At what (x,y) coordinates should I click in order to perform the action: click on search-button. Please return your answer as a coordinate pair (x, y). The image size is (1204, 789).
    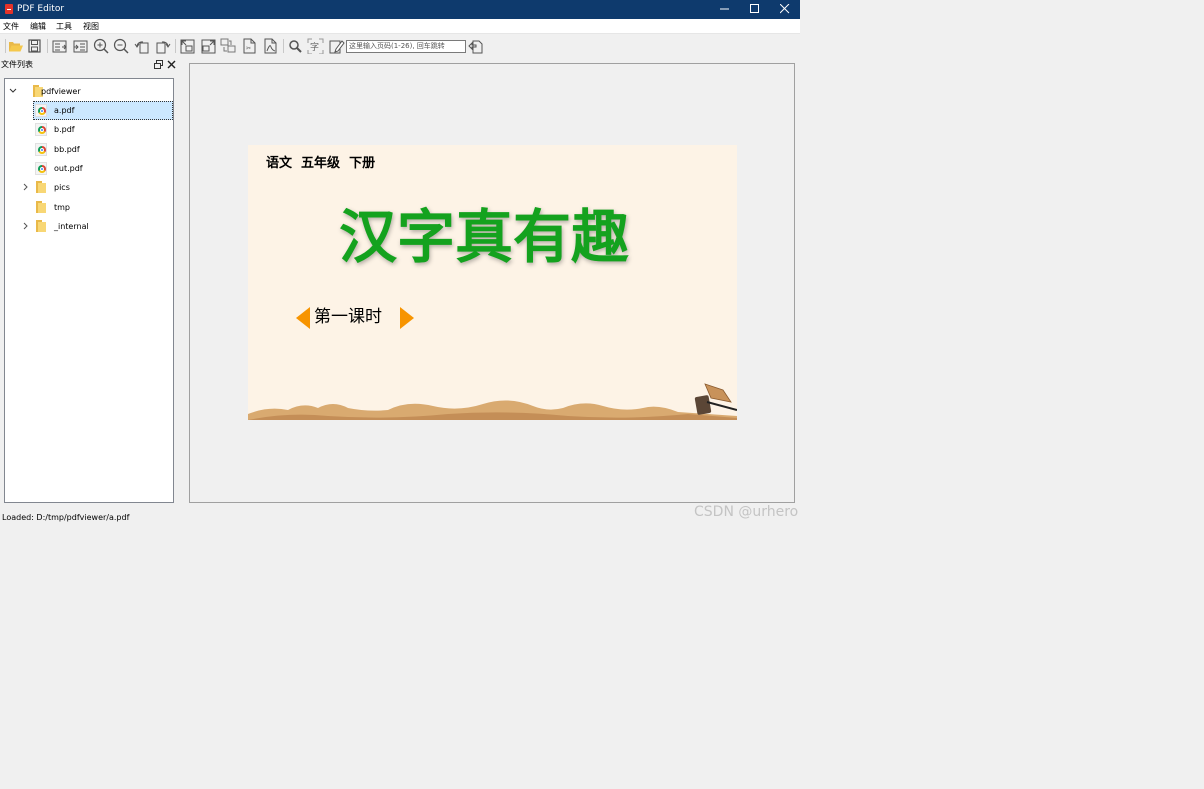
    Looking at the image, I should click on (295, 46).